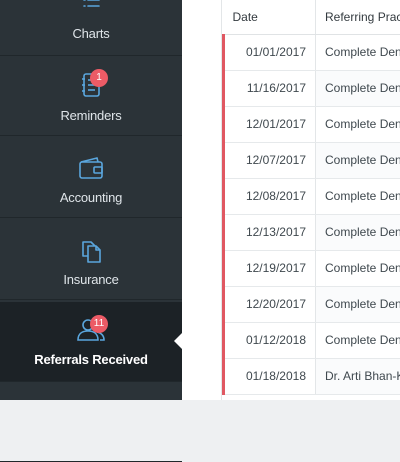  I want to click on sidebar-item-reminders: 1 Reminders, so click(91, 96).